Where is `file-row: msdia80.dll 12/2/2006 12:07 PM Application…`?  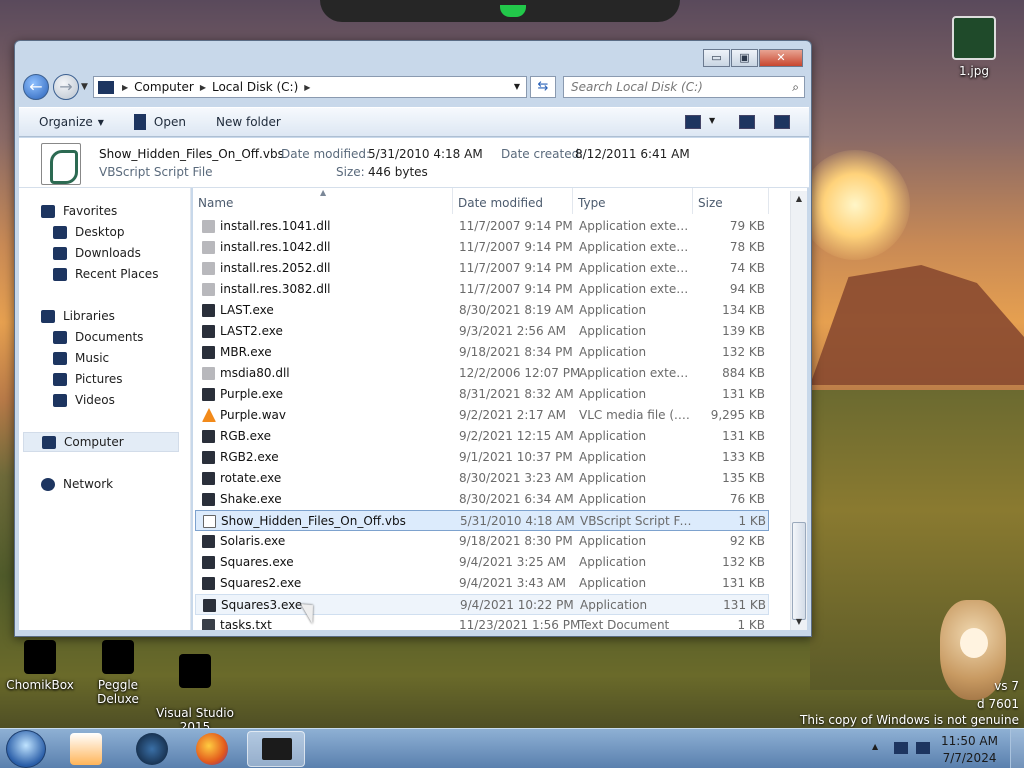 file-row: msdia80.dll 12/2/2006 12:07 PM Application… is located at coordinates (482, 373).